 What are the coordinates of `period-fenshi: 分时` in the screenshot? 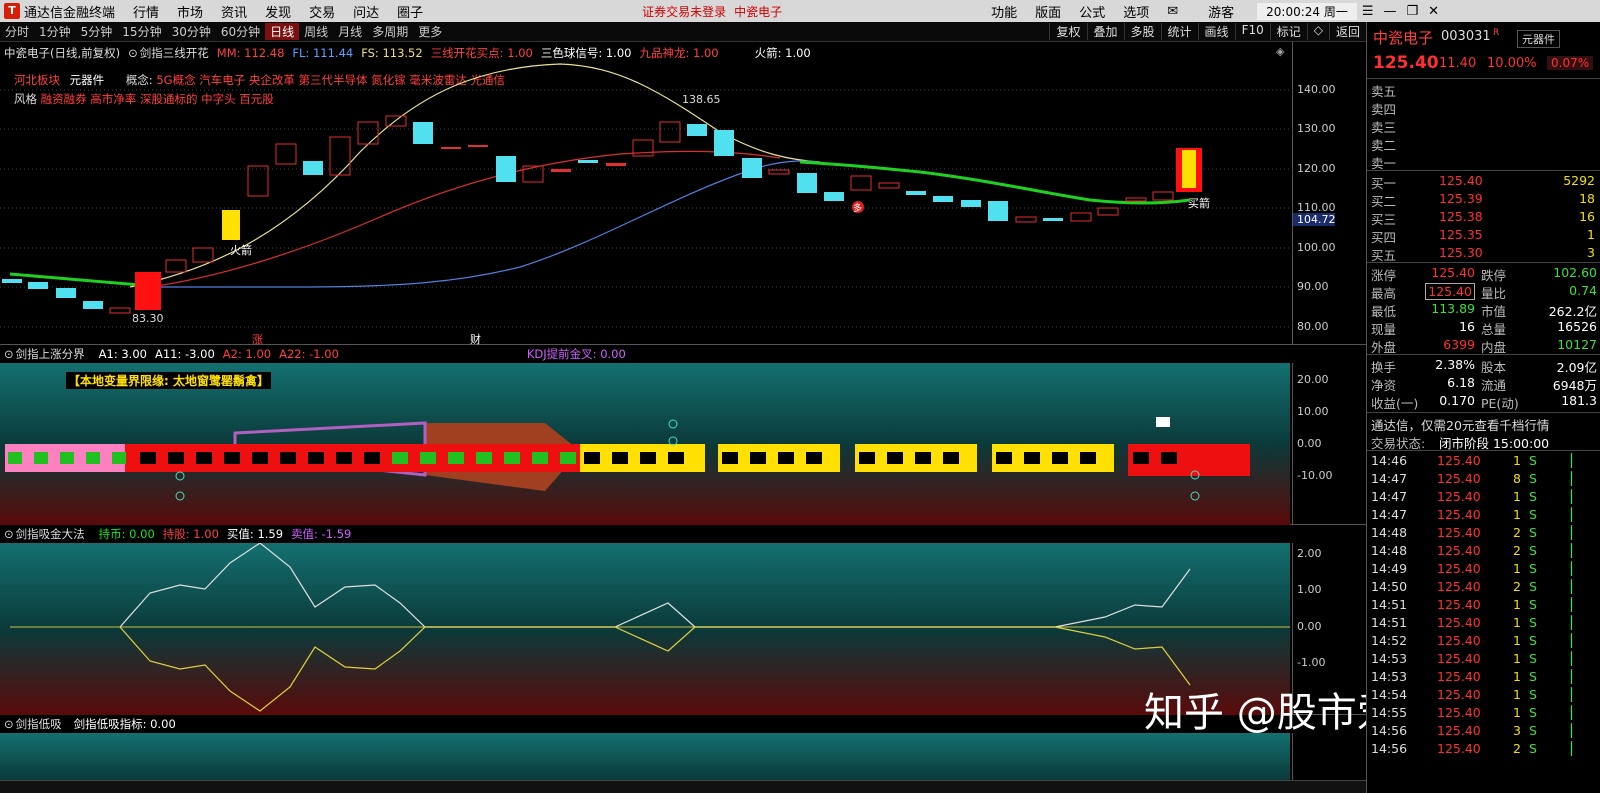 It's located at (17, 31).